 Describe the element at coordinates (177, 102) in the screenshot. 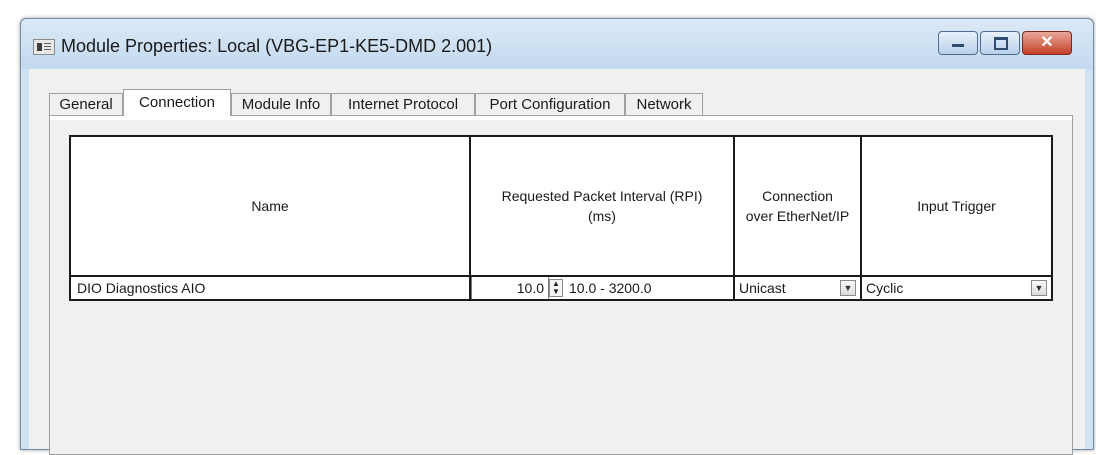

I see `tab-connection: Connection` at that location.